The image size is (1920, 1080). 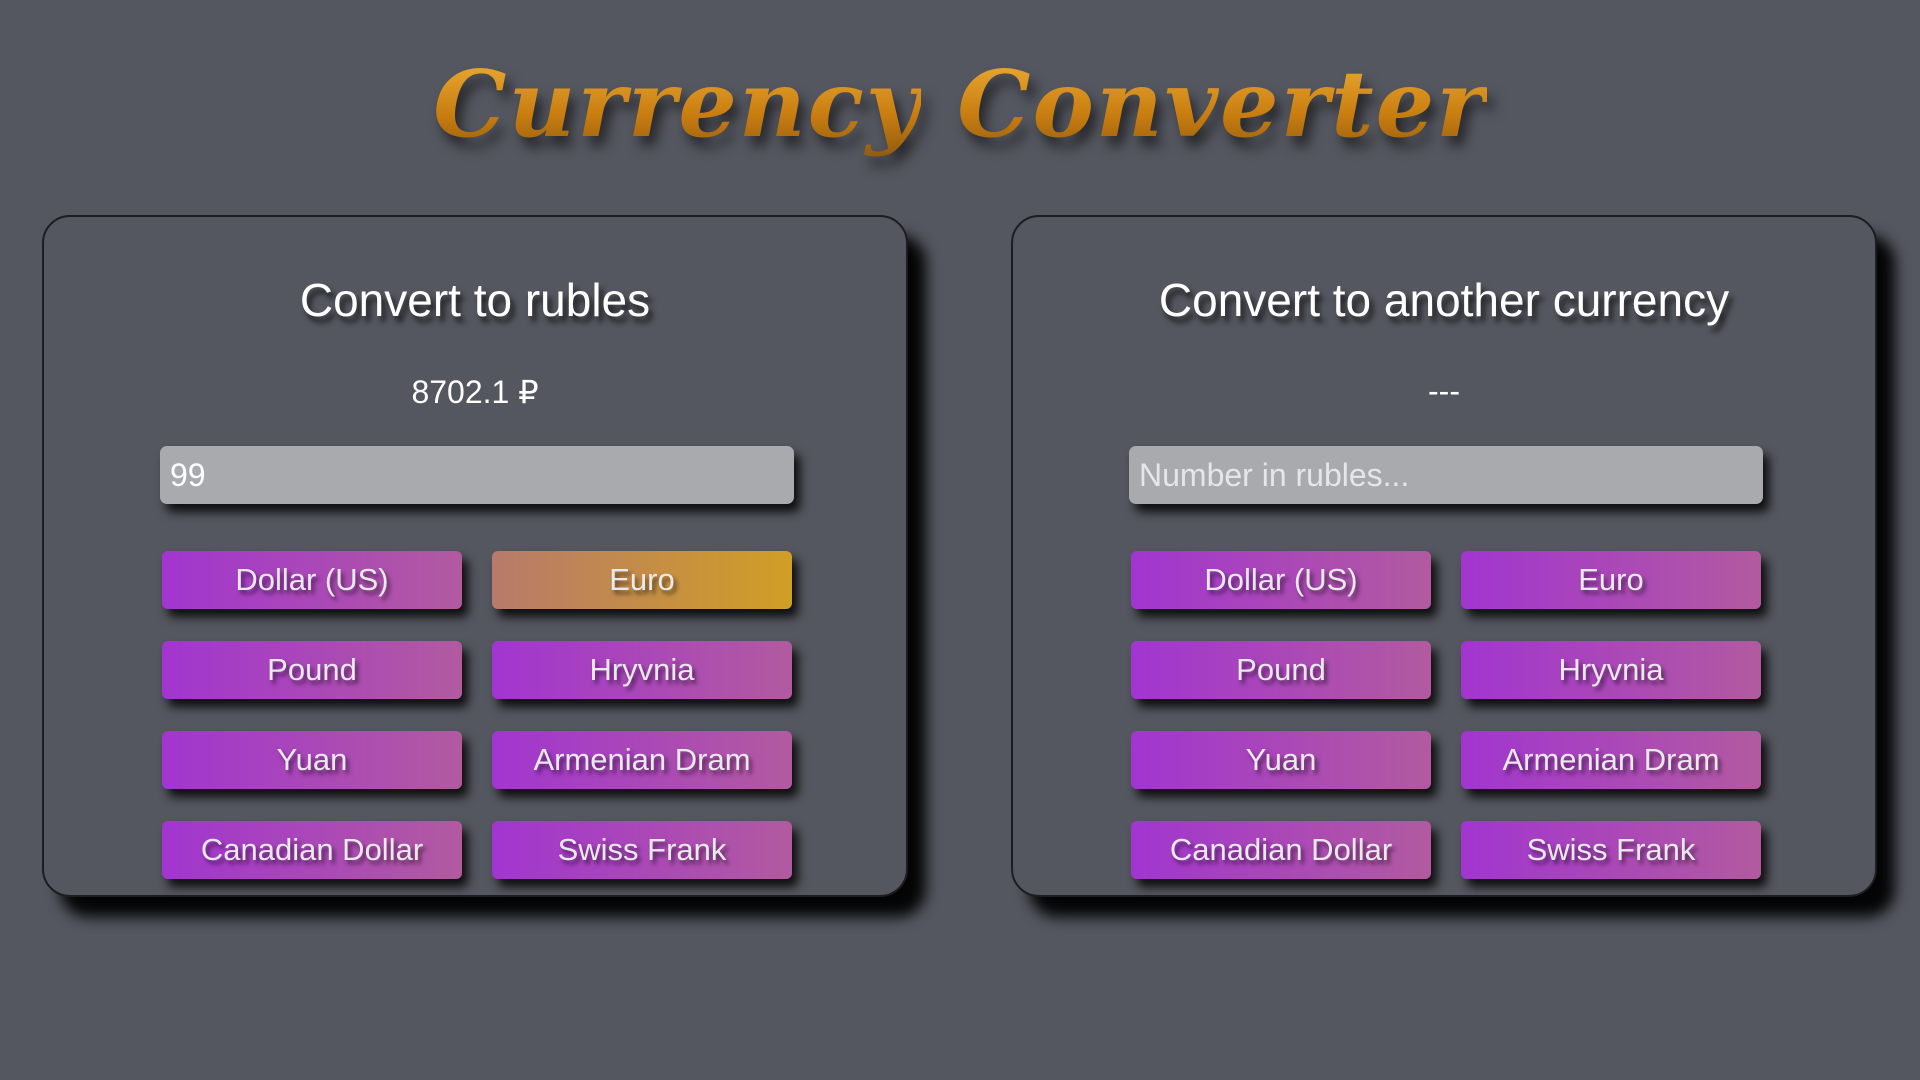 I want to click on app-title-word-2: Converter, so click(x=1222, y=104).